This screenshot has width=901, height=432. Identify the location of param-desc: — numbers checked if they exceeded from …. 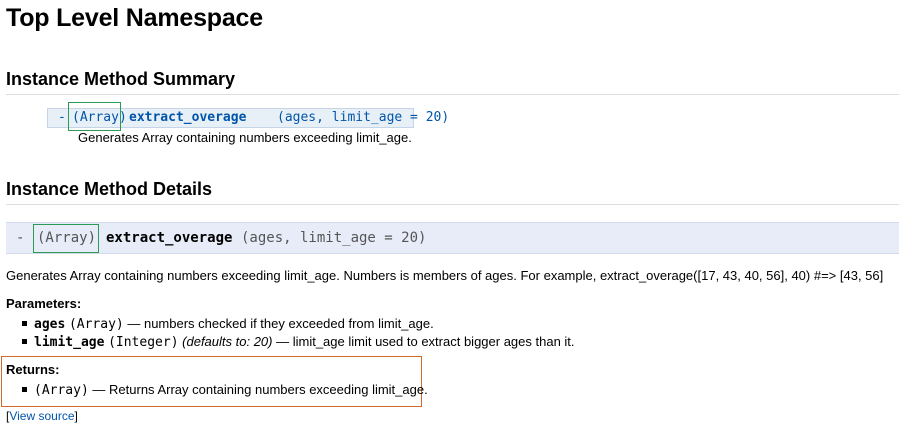
(280, 323).